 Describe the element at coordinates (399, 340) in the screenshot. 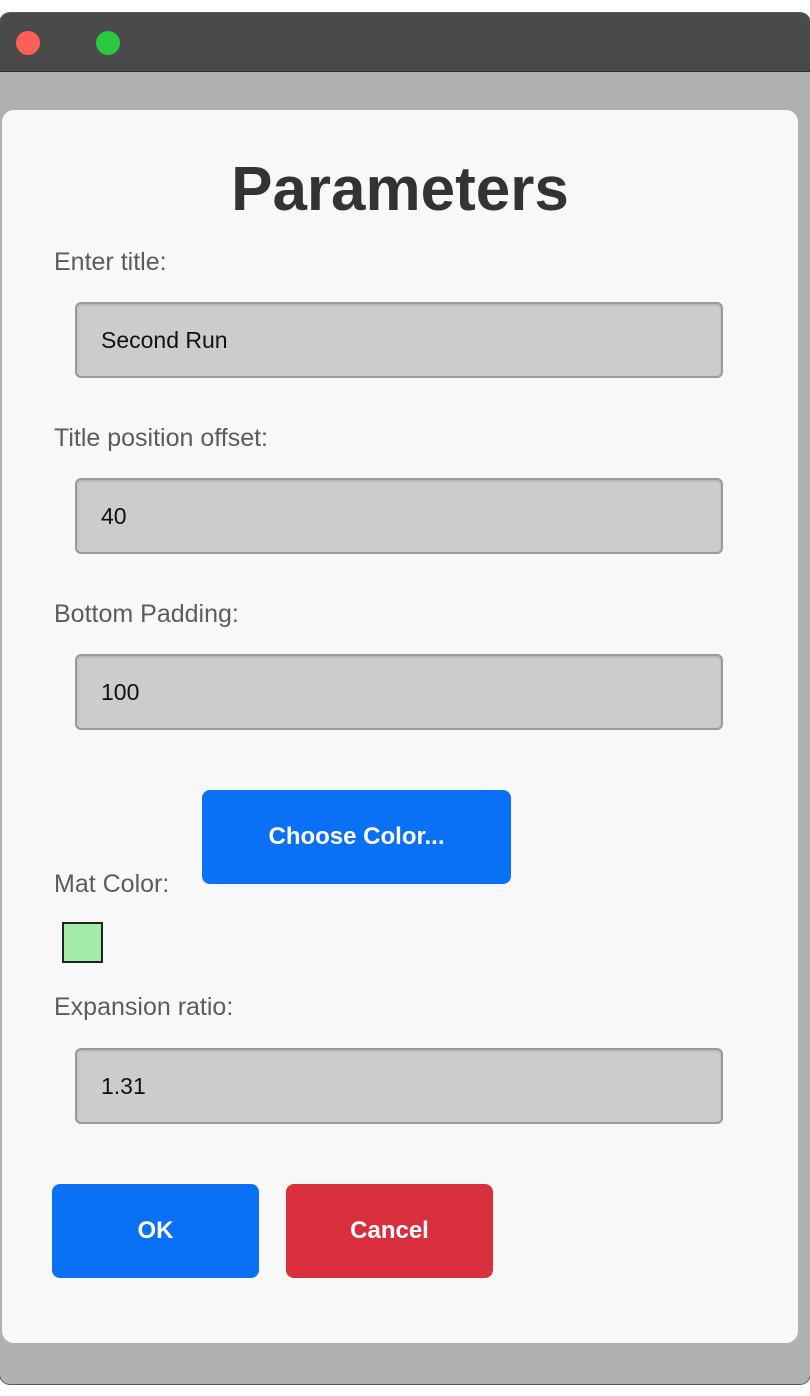

I see `title-input` at that location.